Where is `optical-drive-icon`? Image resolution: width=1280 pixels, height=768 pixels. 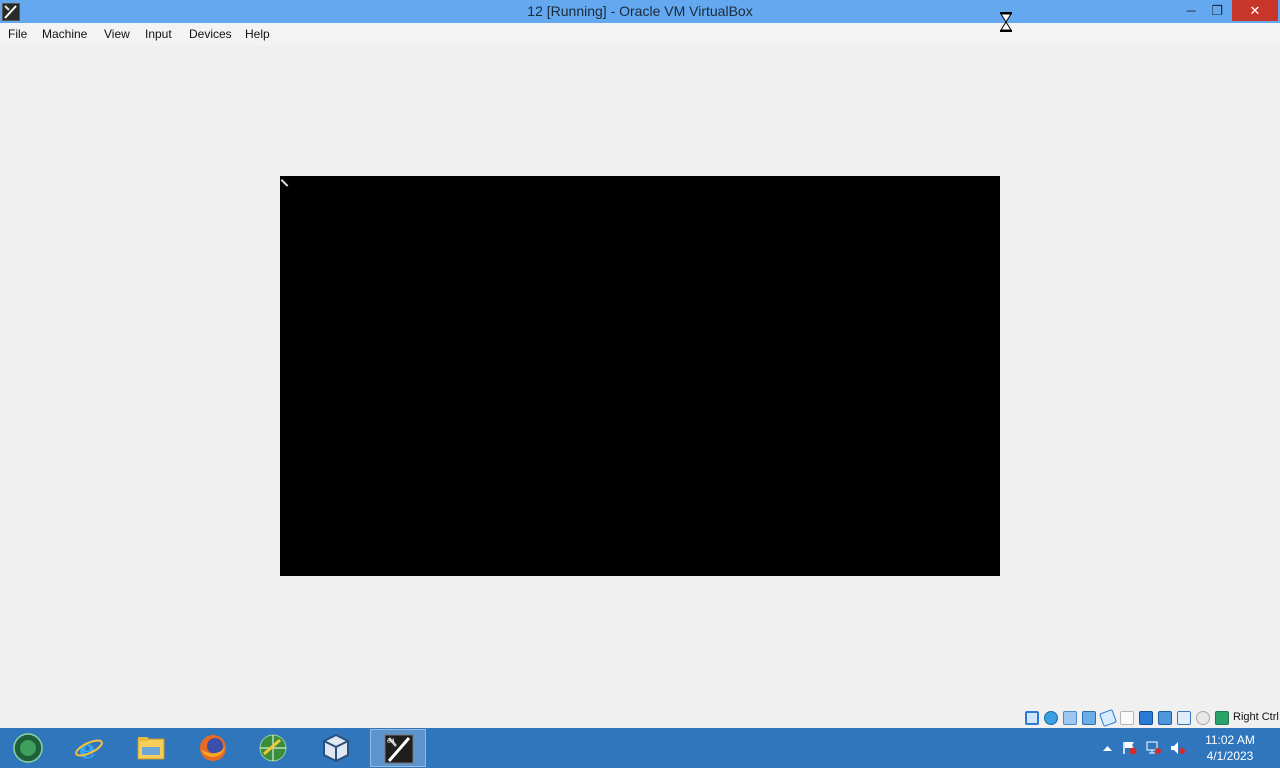
optical-drive-icon is located at coordinates (1051, 718).